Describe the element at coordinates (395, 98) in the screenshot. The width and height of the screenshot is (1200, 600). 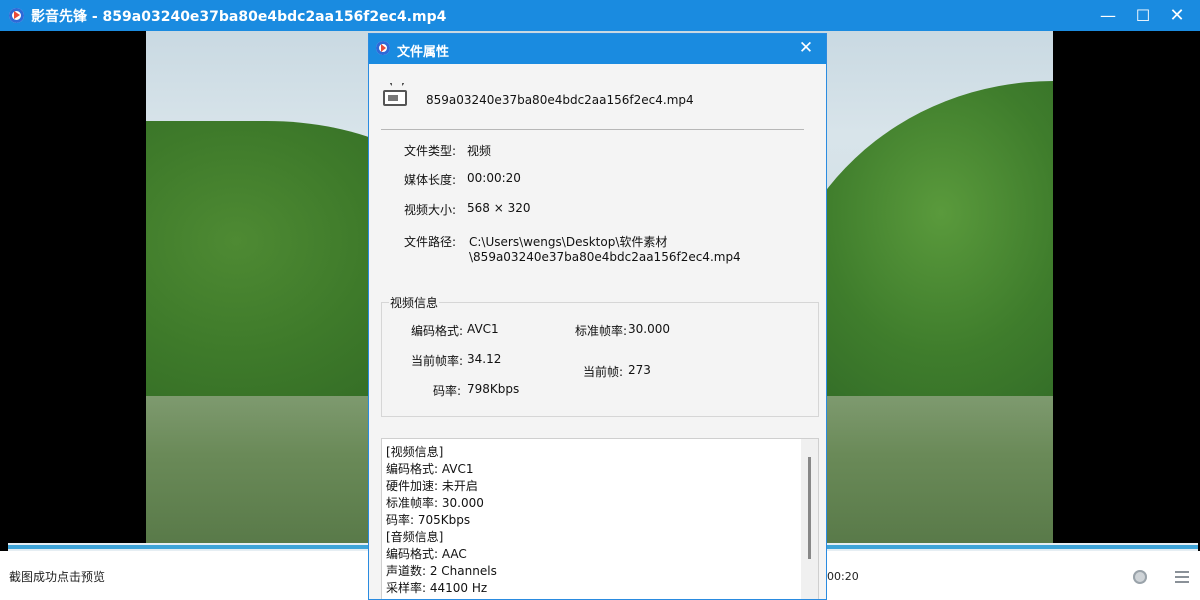
I see `tv-icon` at that location.